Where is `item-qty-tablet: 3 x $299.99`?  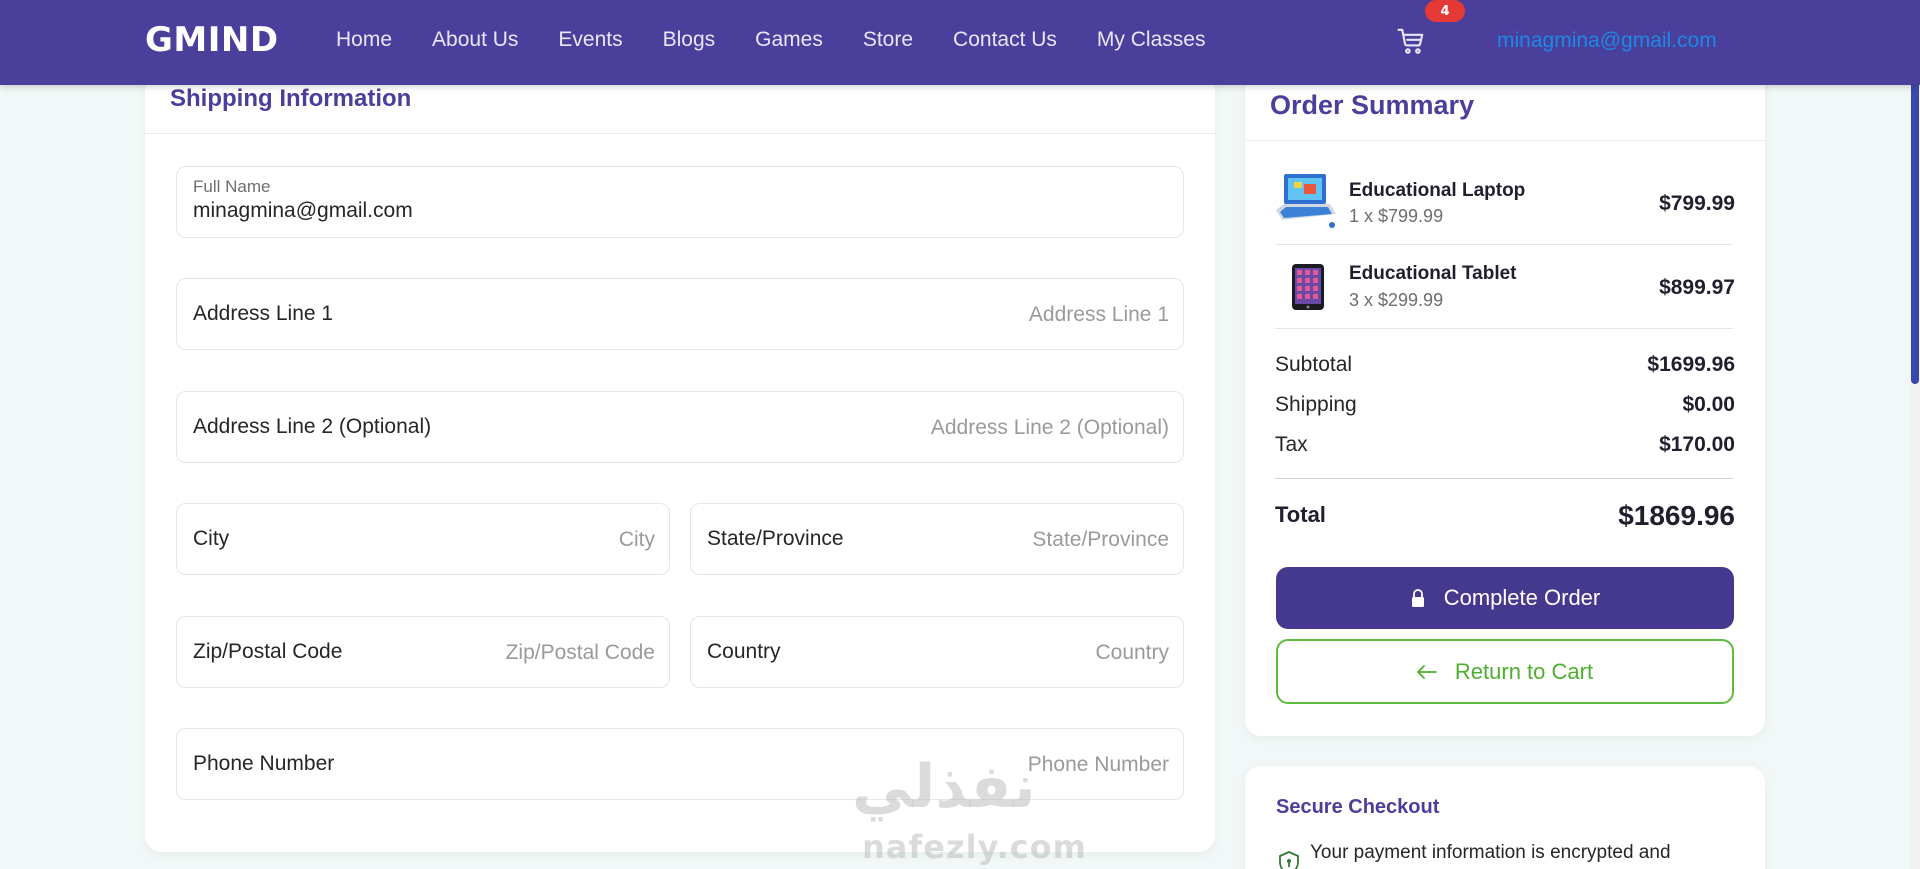
item-qty-tablet: 3 x $299.99 is located at coordinates (1396, 300).